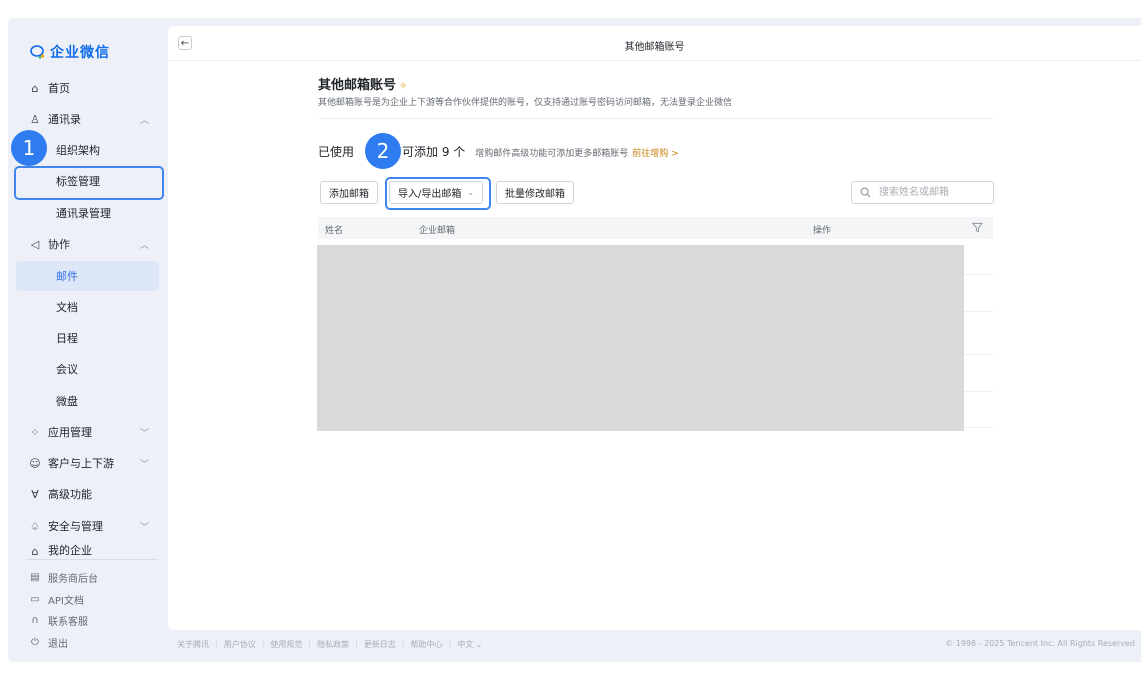 The image size is (1141, 680). I want to click on usage-hint: 增购邮件高级功能可添加更多邮箱账号, so click(552, 154).